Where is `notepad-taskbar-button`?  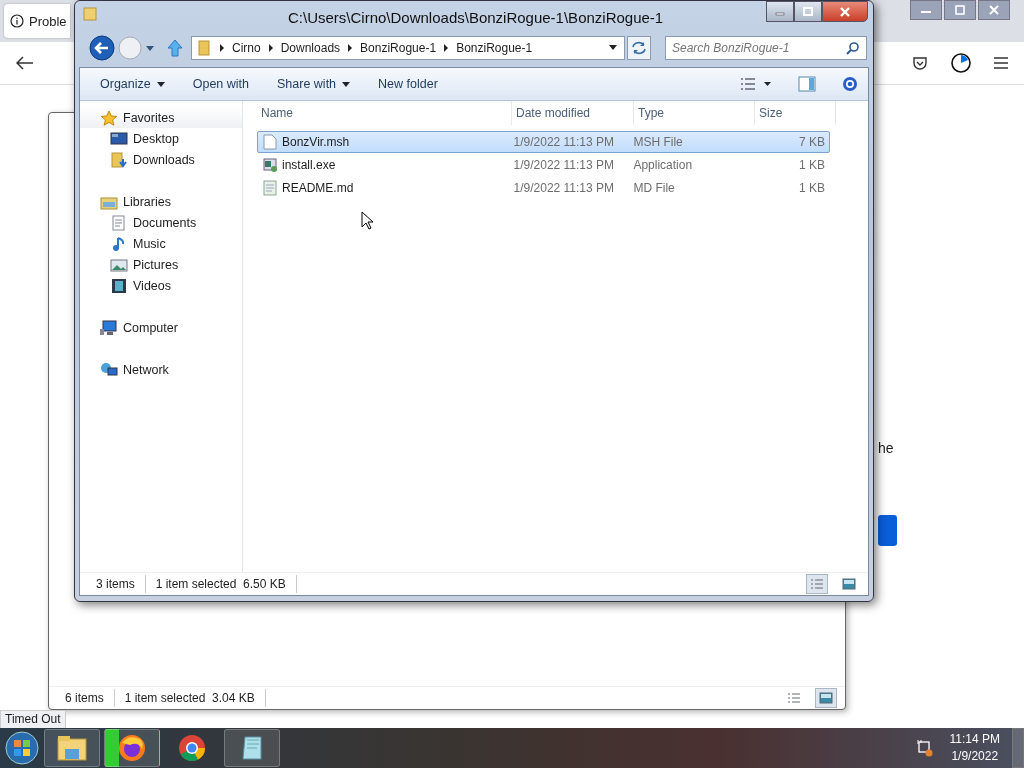
notepad-taskbar-button is located at coordinates (252, 748).